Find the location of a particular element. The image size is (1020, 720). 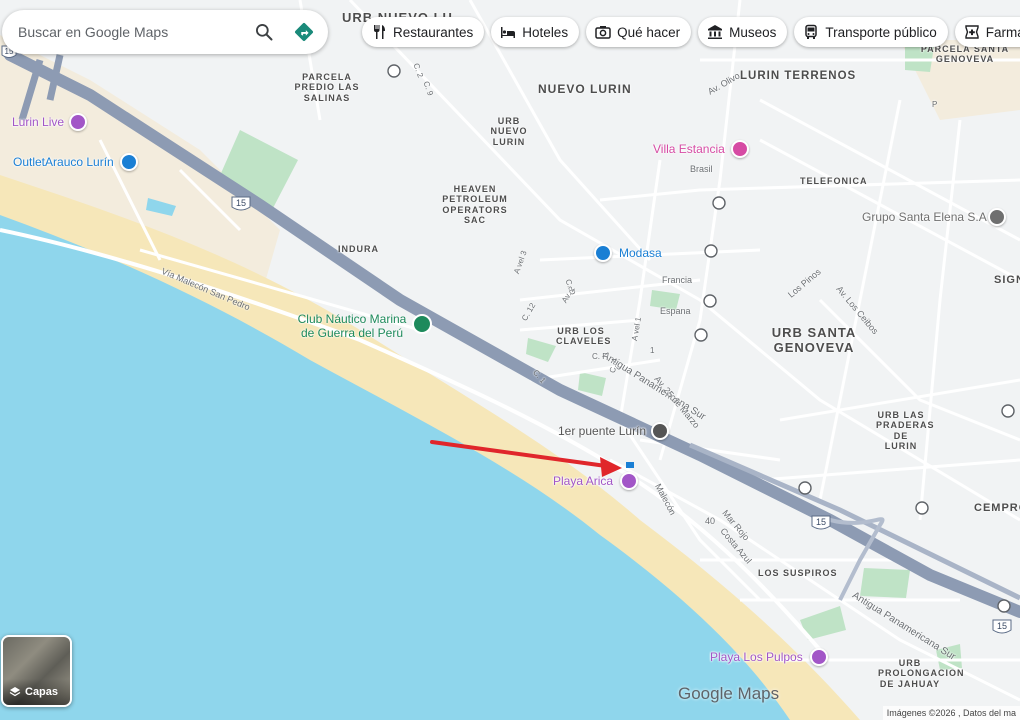

place-label: Lurin Live is located at coordinates (38, 122).